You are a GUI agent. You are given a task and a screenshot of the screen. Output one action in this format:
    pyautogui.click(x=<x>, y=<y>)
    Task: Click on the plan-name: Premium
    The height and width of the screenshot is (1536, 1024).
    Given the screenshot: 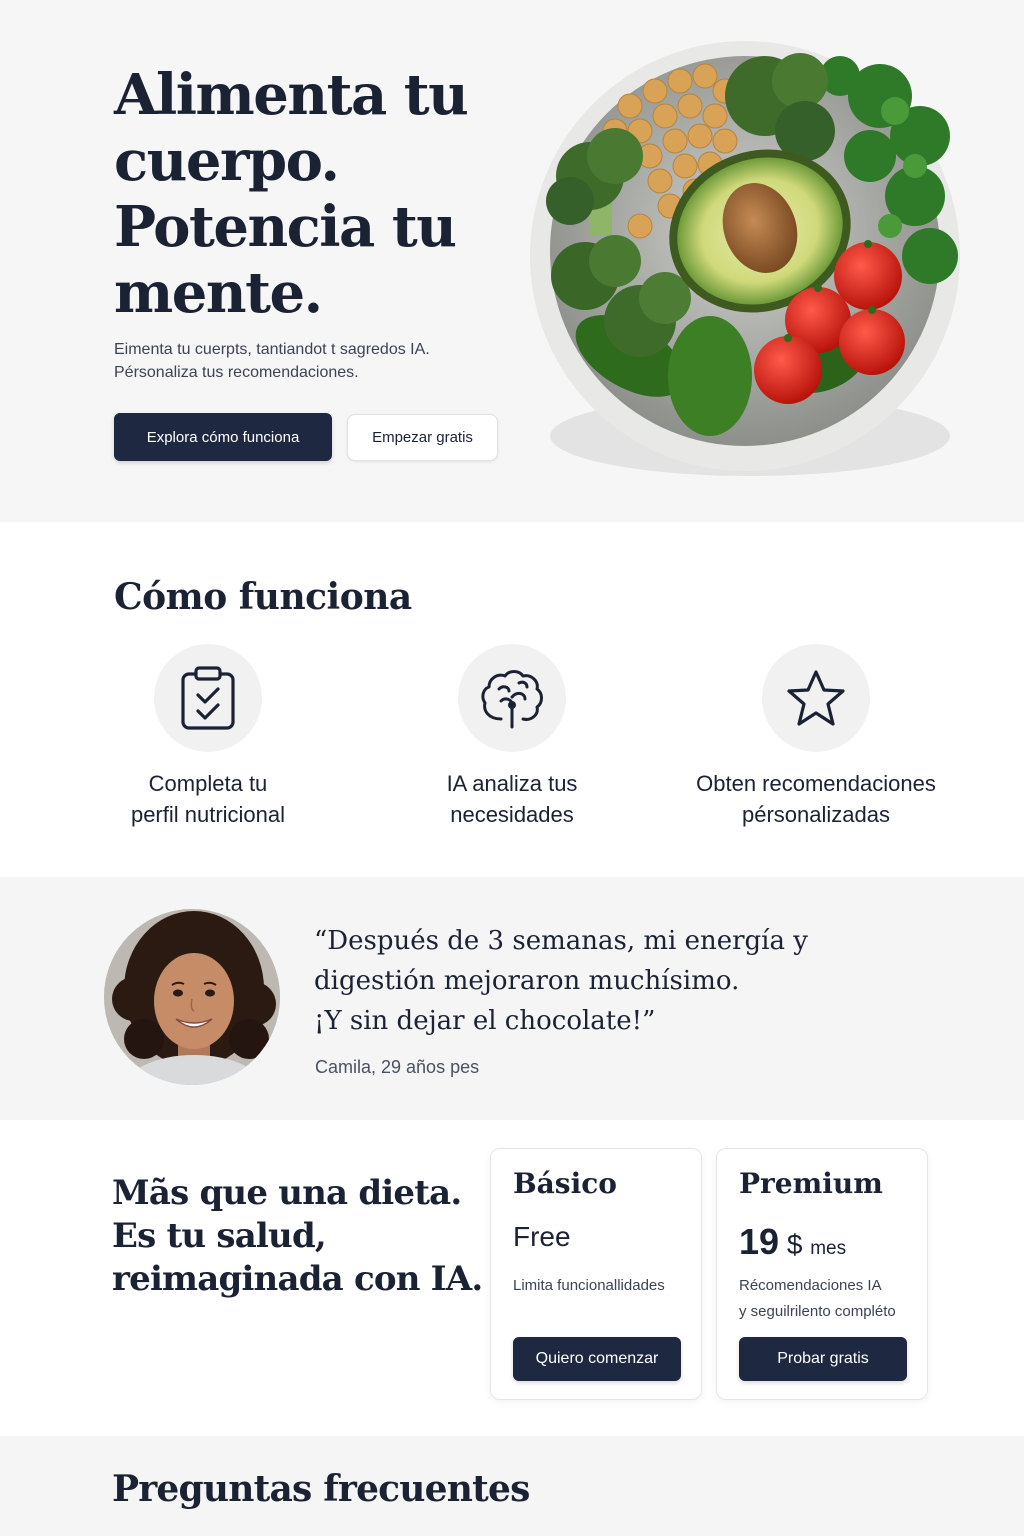 What is the action you would take?
    pyautogui.click(x=811, y=1183)
    